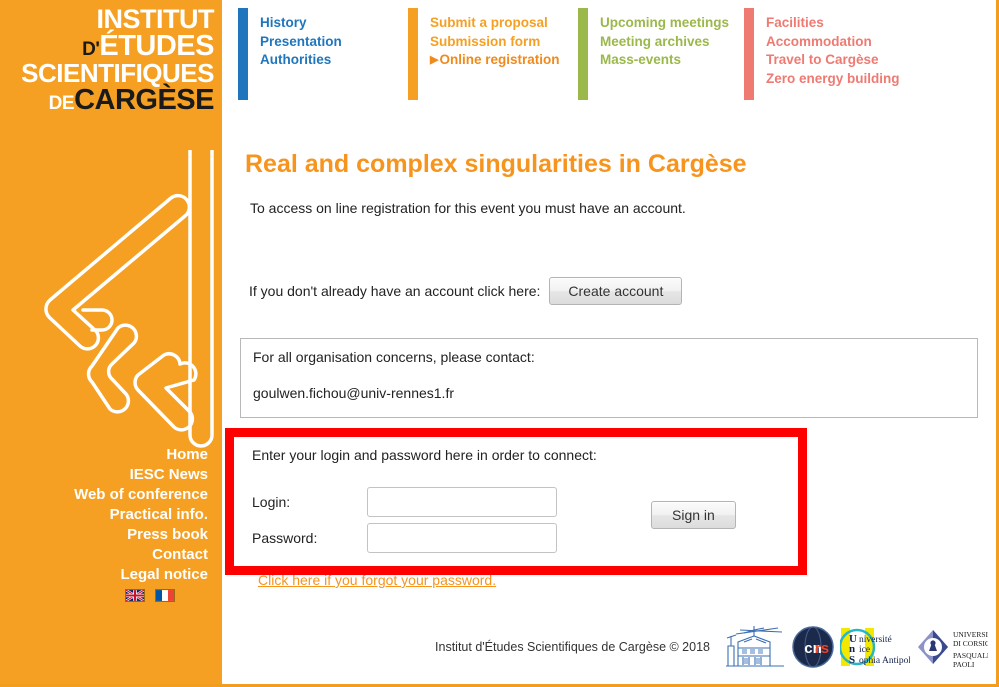  I want to click on nav-link-online-registration: ▶Online registration, so click(495, 60).